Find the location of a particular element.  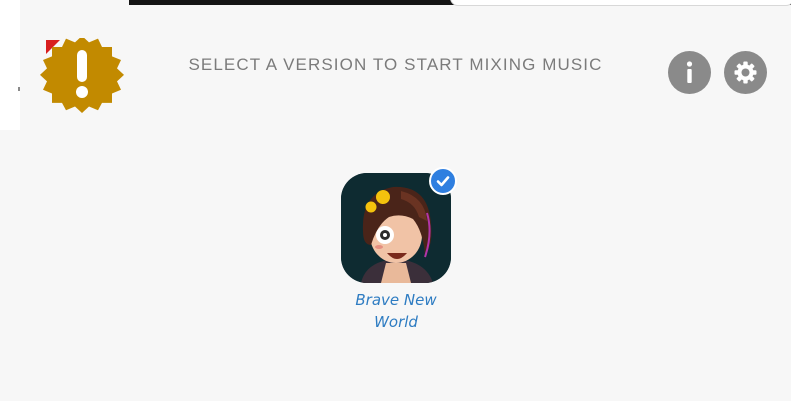

version-label-line1: Brave New is located at coordinates (396, 300).